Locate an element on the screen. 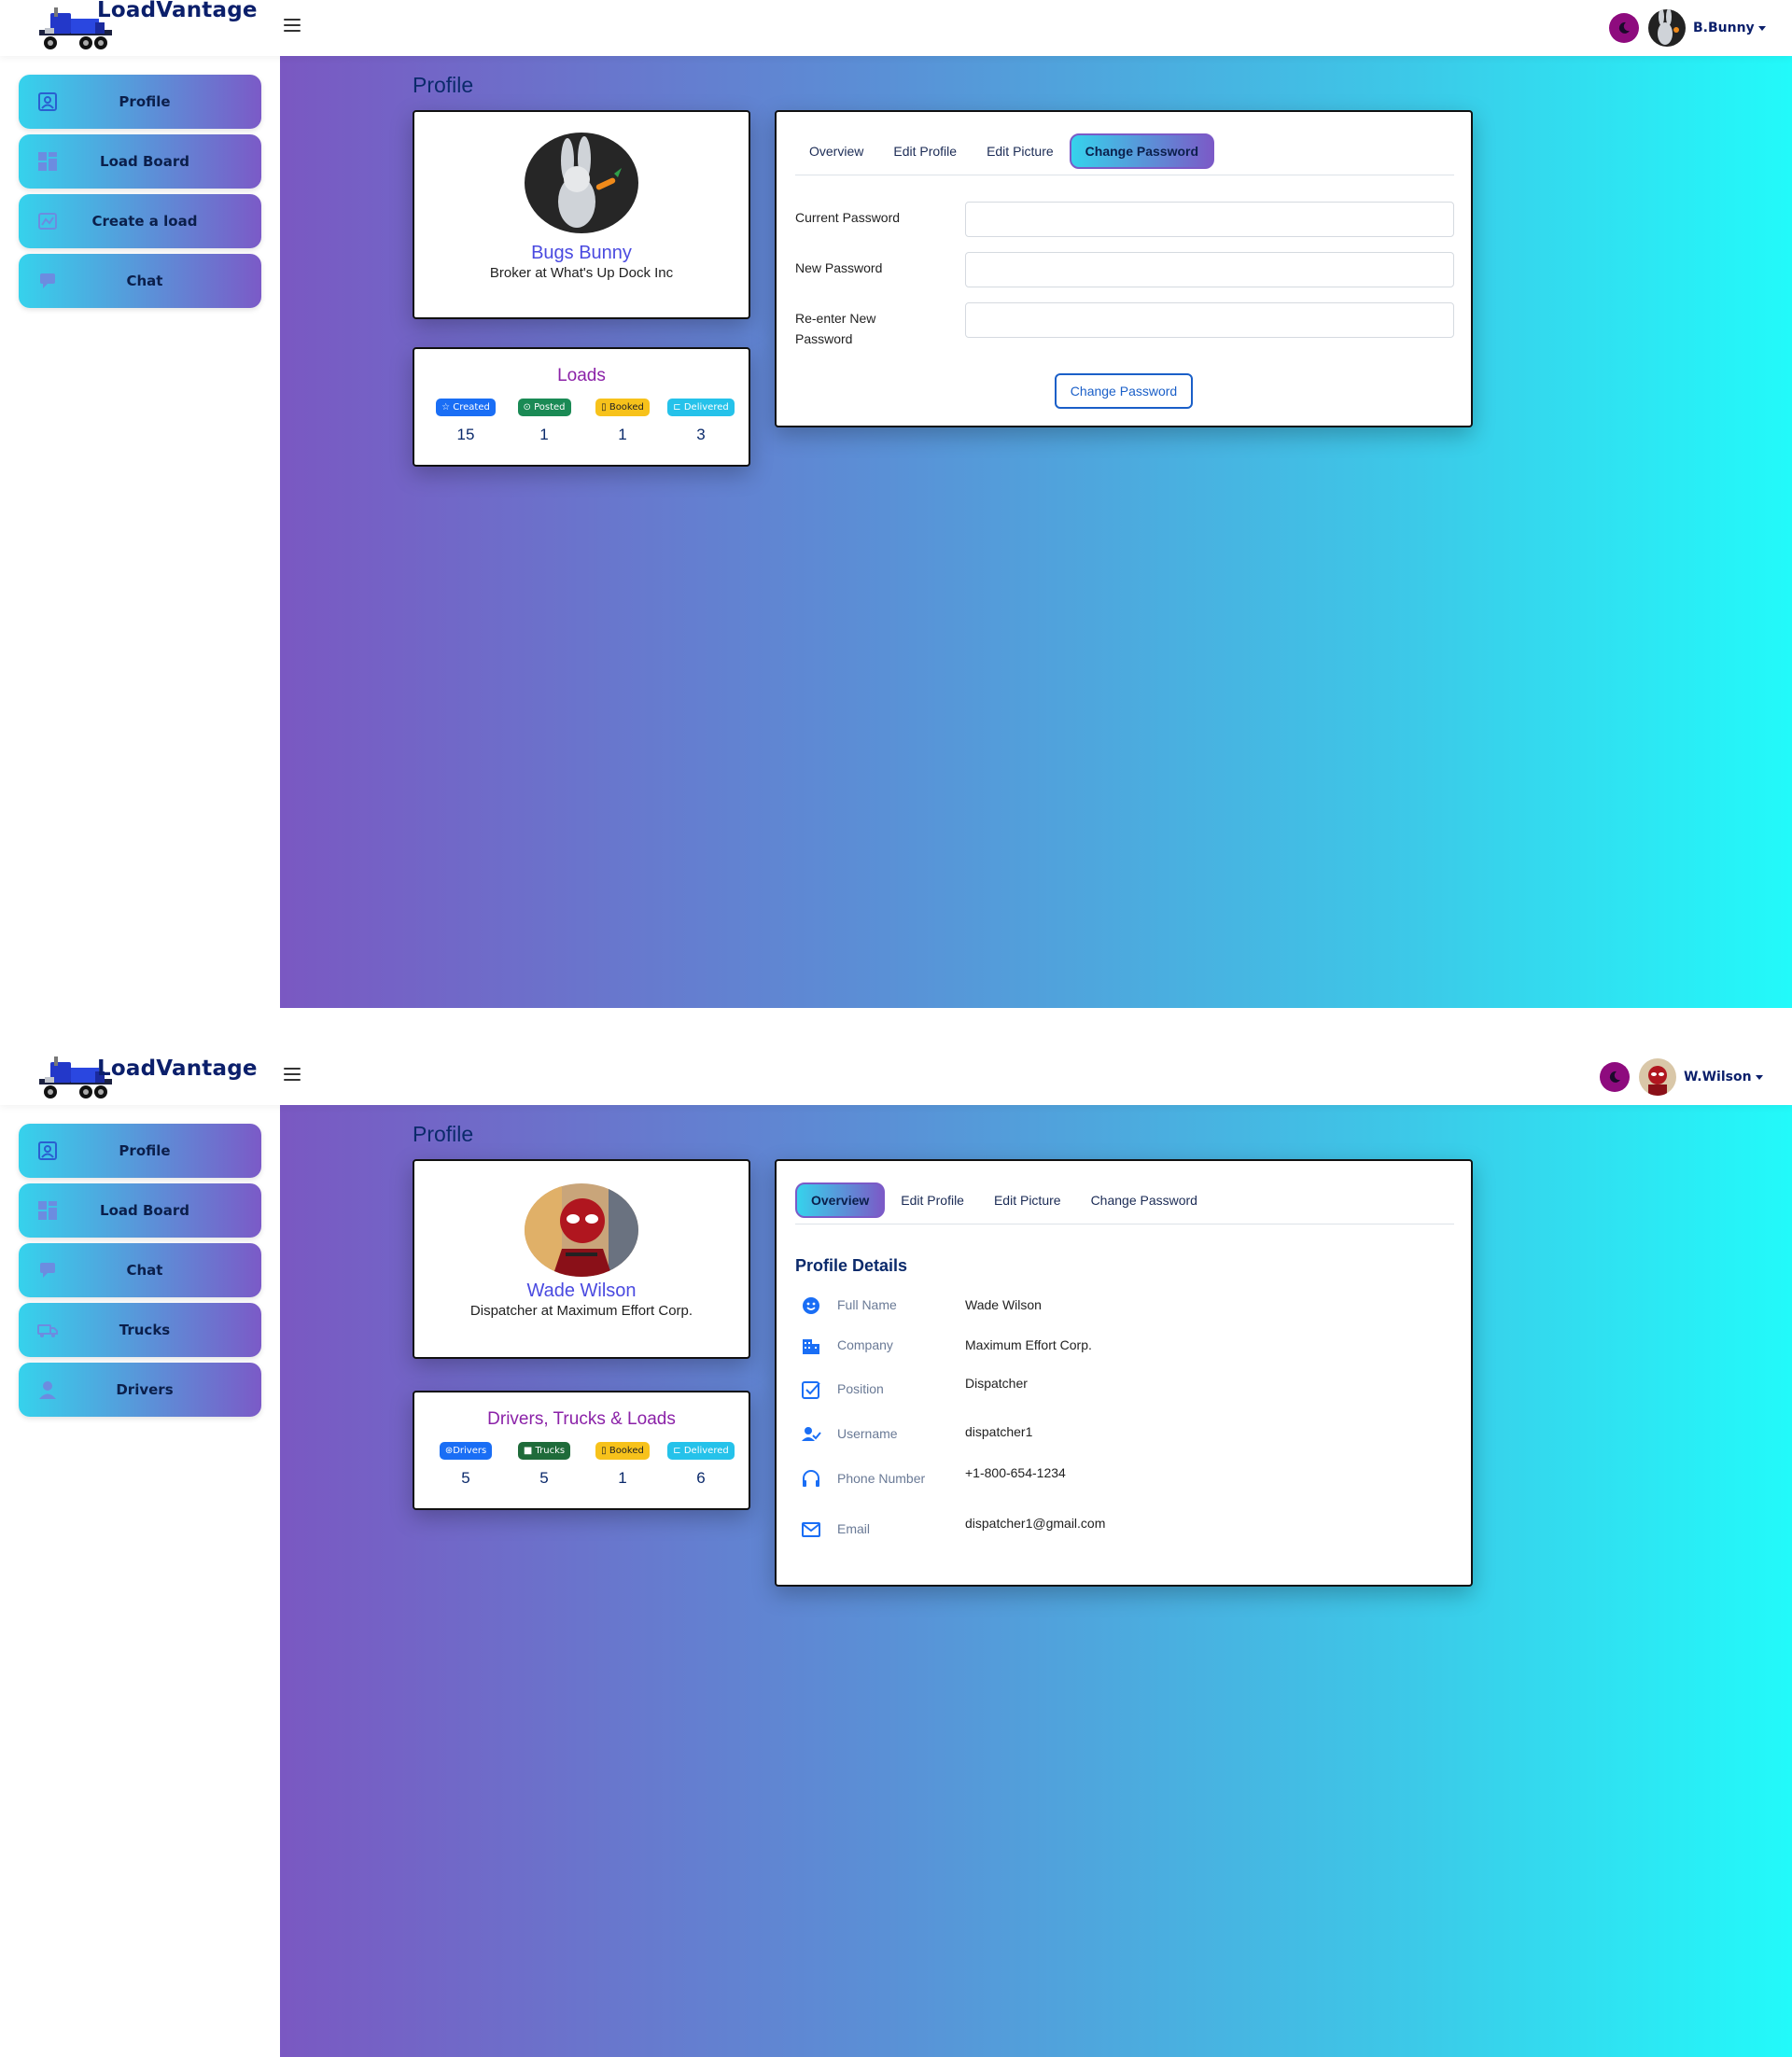 This screenshot has height=2057, width=1792. stat-delivered: ⊏ Delivered 3 is located at coordinates (700, 420).